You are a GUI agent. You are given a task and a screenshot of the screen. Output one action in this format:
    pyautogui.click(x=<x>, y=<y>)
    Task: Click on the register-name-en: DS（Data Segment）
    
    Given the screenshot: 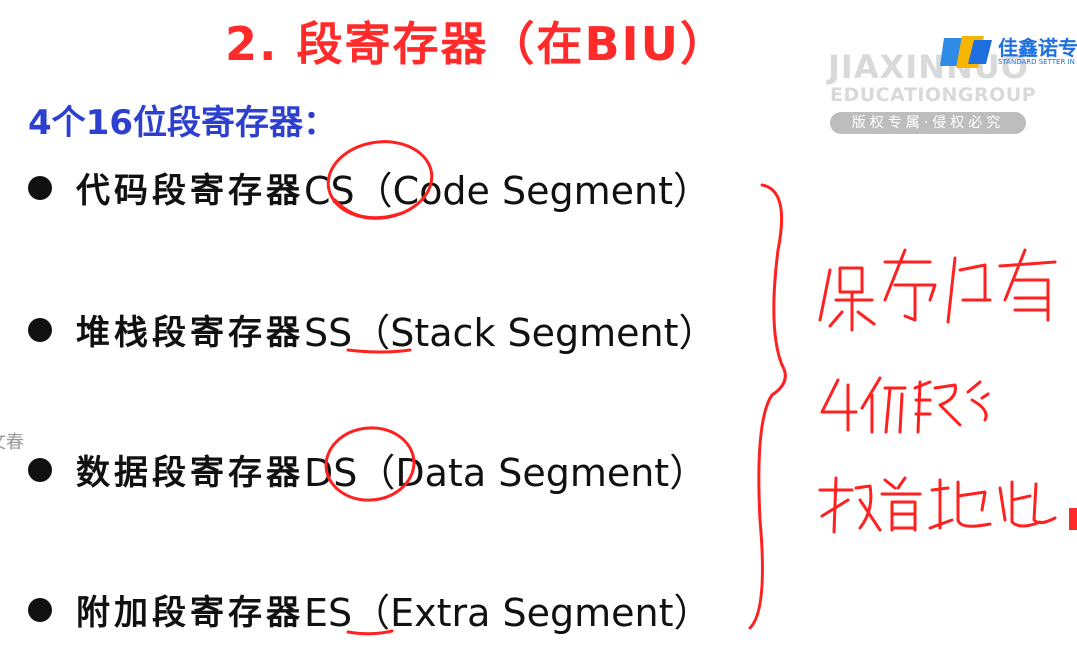 What is the action you would take?
    pyautogui.click(x=506, y=473)
    